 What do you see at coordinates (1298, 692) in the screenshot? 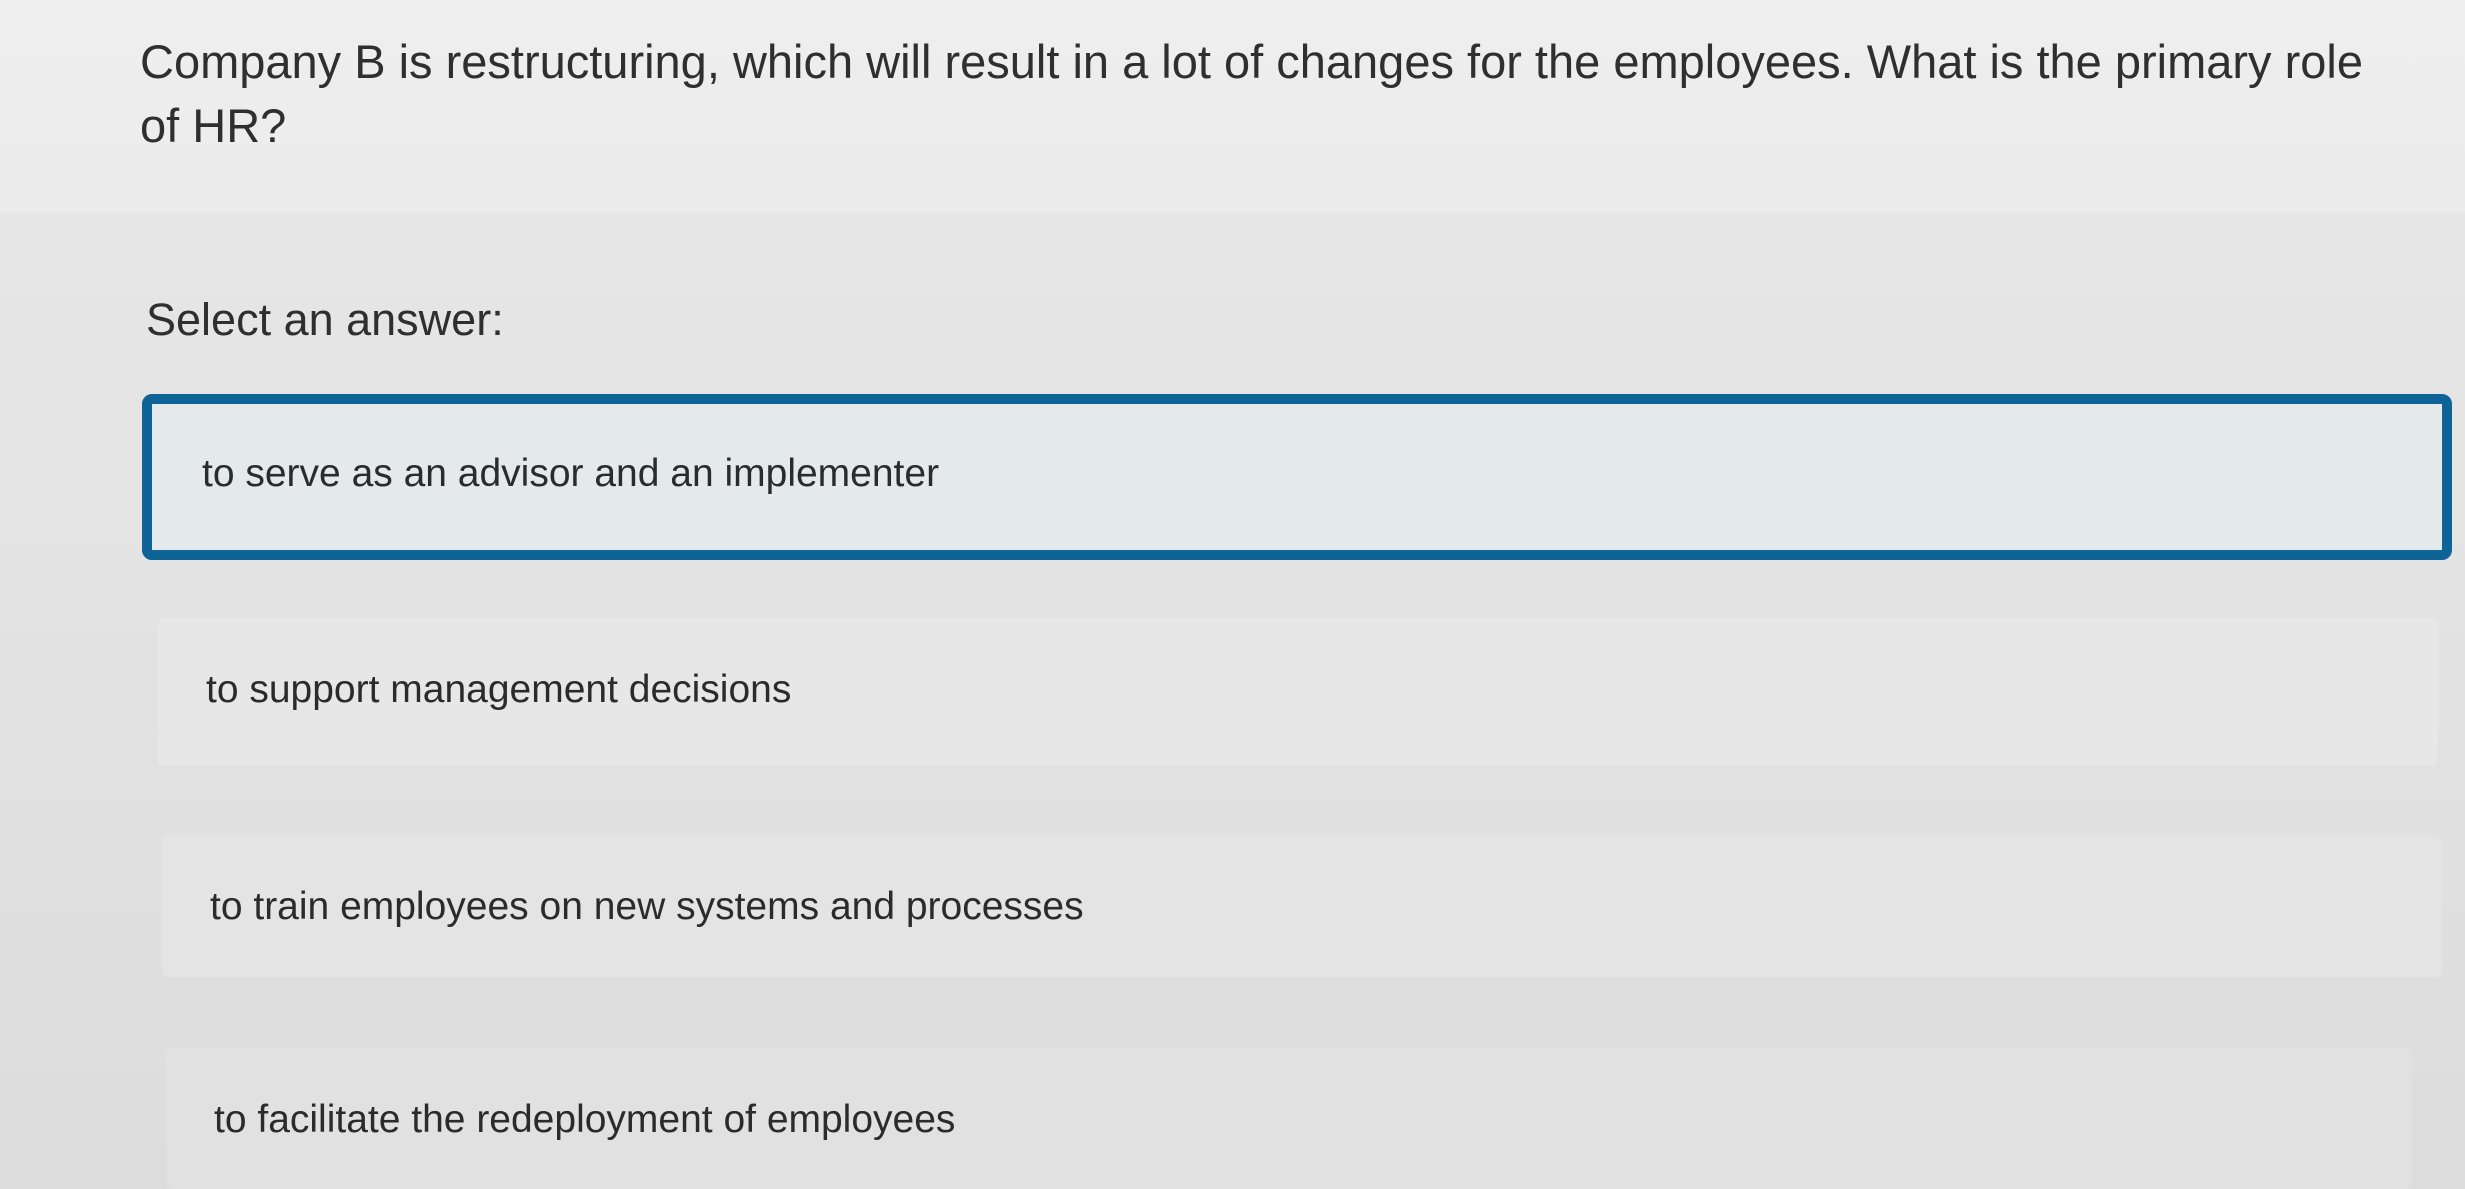
I see `answer-option: to support management decisions` at bounding box center [1298, 692].